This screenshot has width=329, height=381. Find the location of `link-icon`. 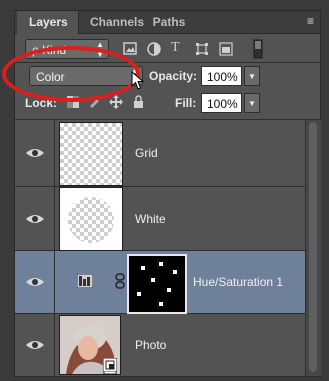

link-icon is located at coordinates (120, 281).